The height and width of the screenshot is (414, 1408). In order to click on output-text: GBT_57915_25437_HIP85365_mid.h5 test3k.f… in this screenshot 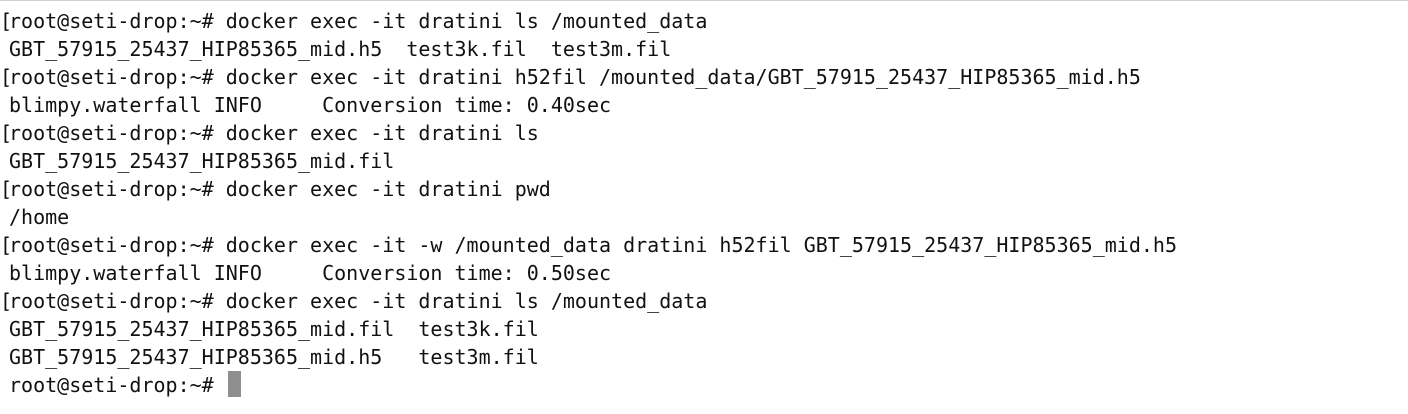, I will do `click(340, 49)`.